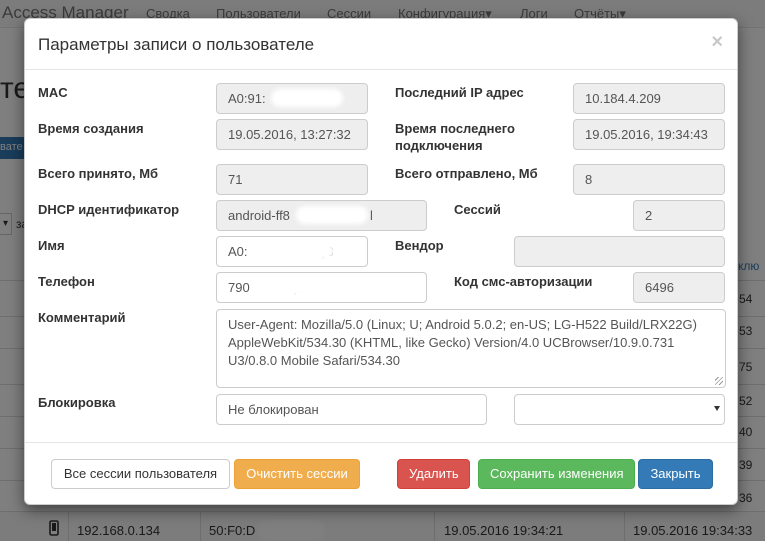  I want to click on name-label: Имя, so click(51, 245).